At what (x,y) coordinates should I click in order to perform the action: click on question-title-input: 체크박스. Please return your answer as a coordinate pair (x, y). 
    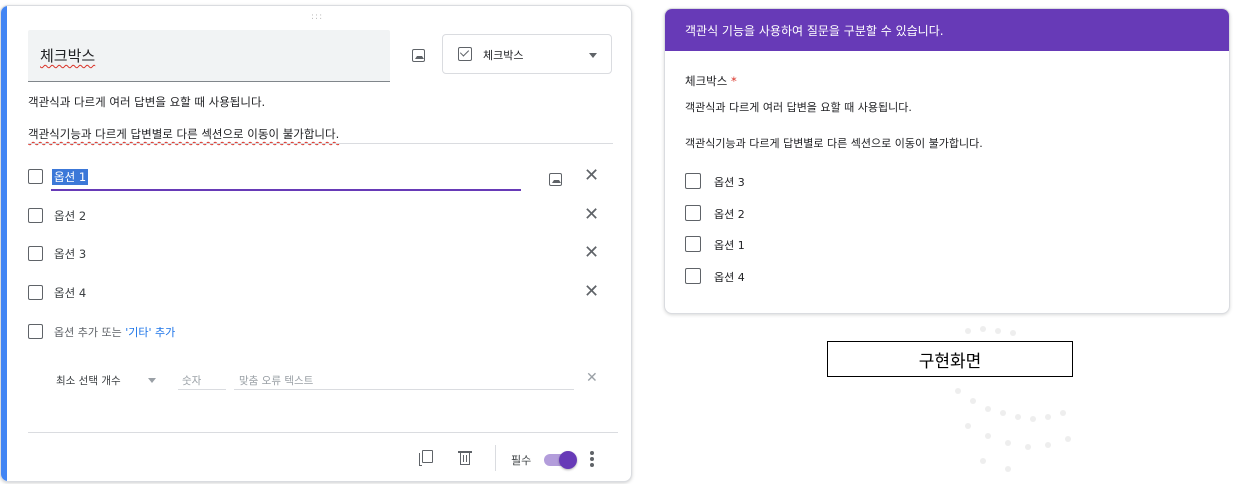
    Looking at the image, I should click on (209, 56).